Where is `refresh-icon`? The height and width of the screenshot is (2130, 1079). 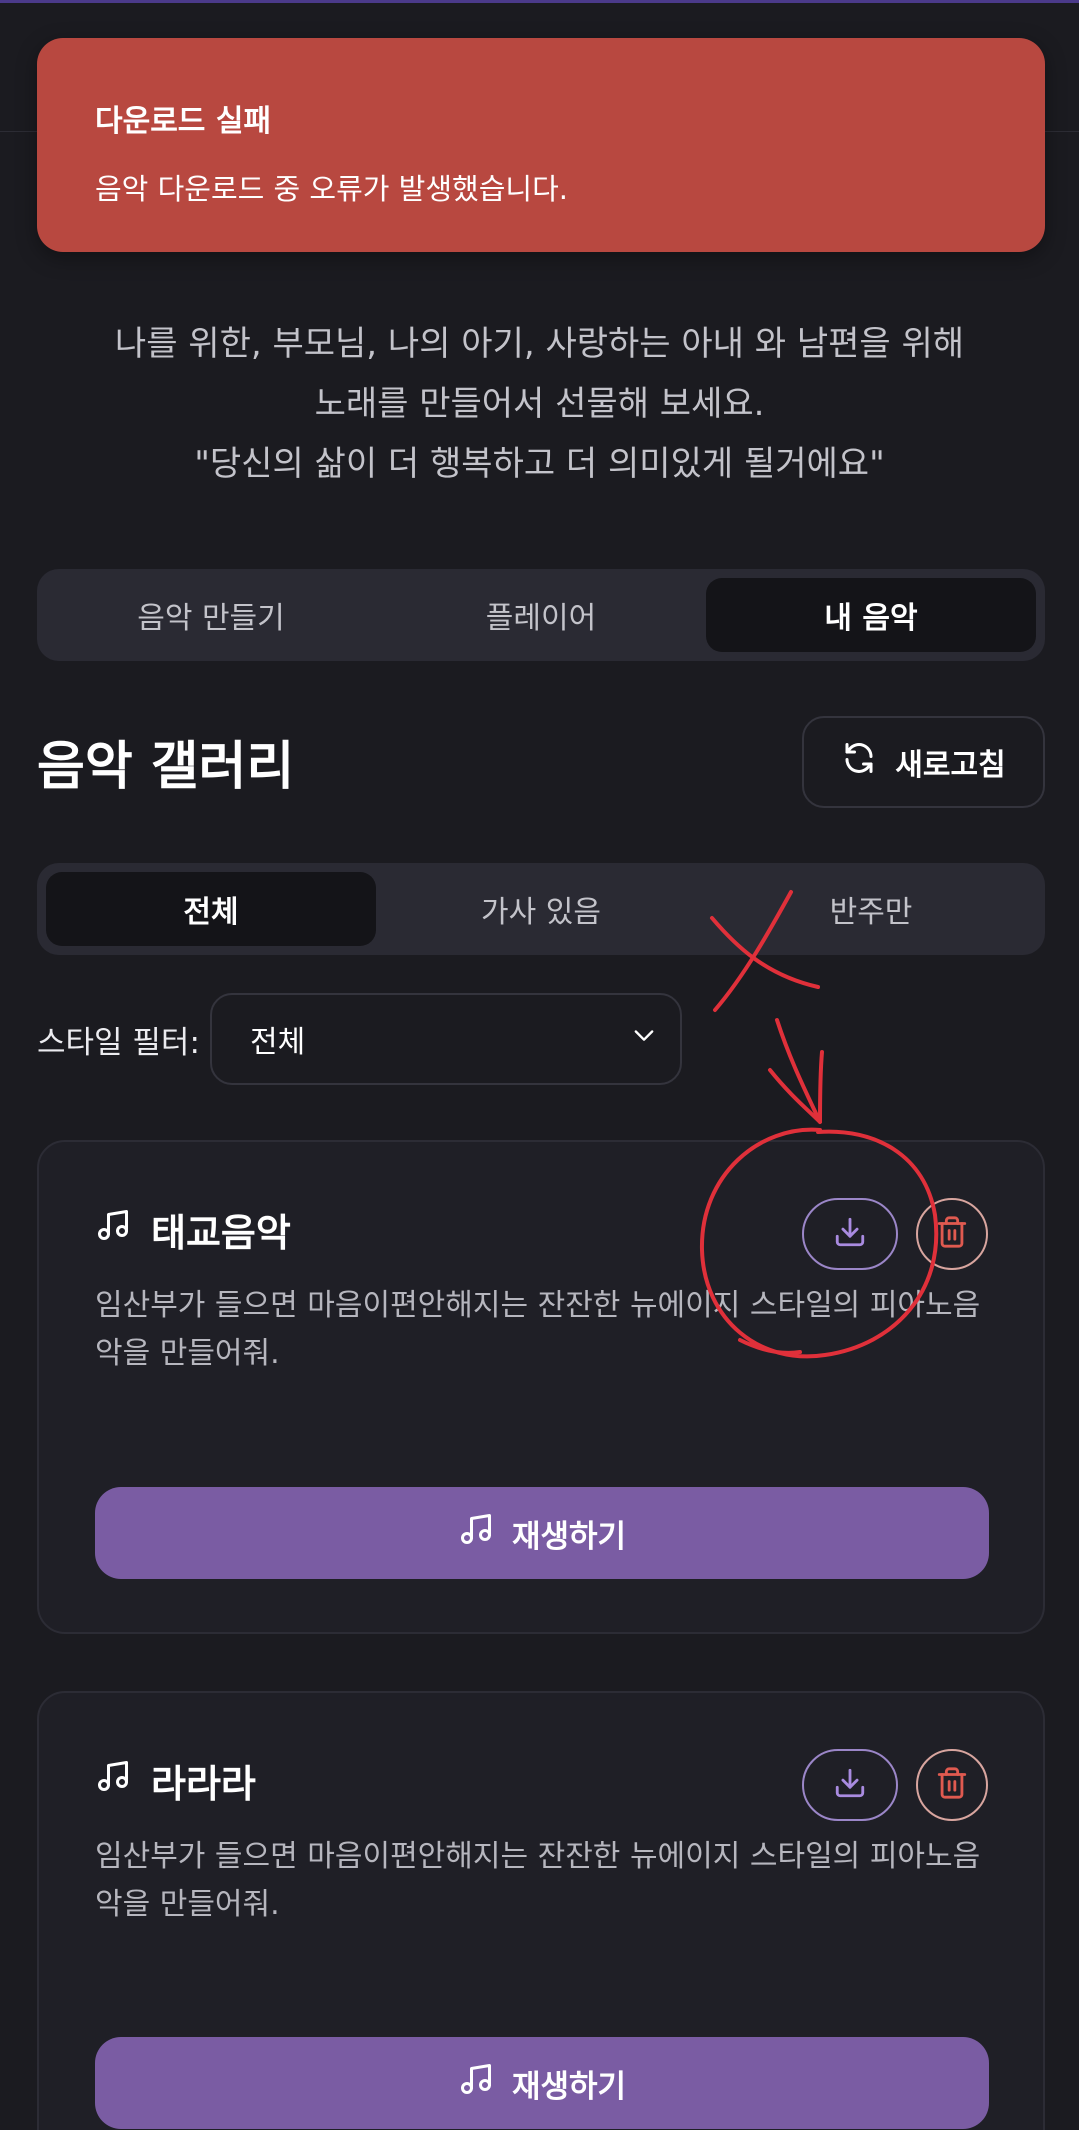
refresh-icon is located at coordinates (859, 762).